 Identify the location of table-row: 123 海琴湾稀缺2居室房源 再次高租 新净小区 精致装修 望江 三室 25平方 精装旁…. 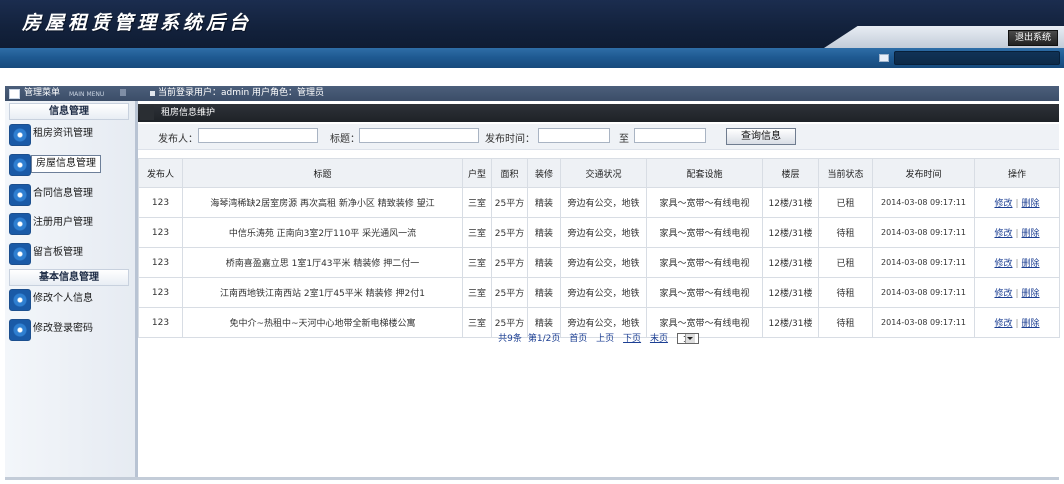
(599, 202).